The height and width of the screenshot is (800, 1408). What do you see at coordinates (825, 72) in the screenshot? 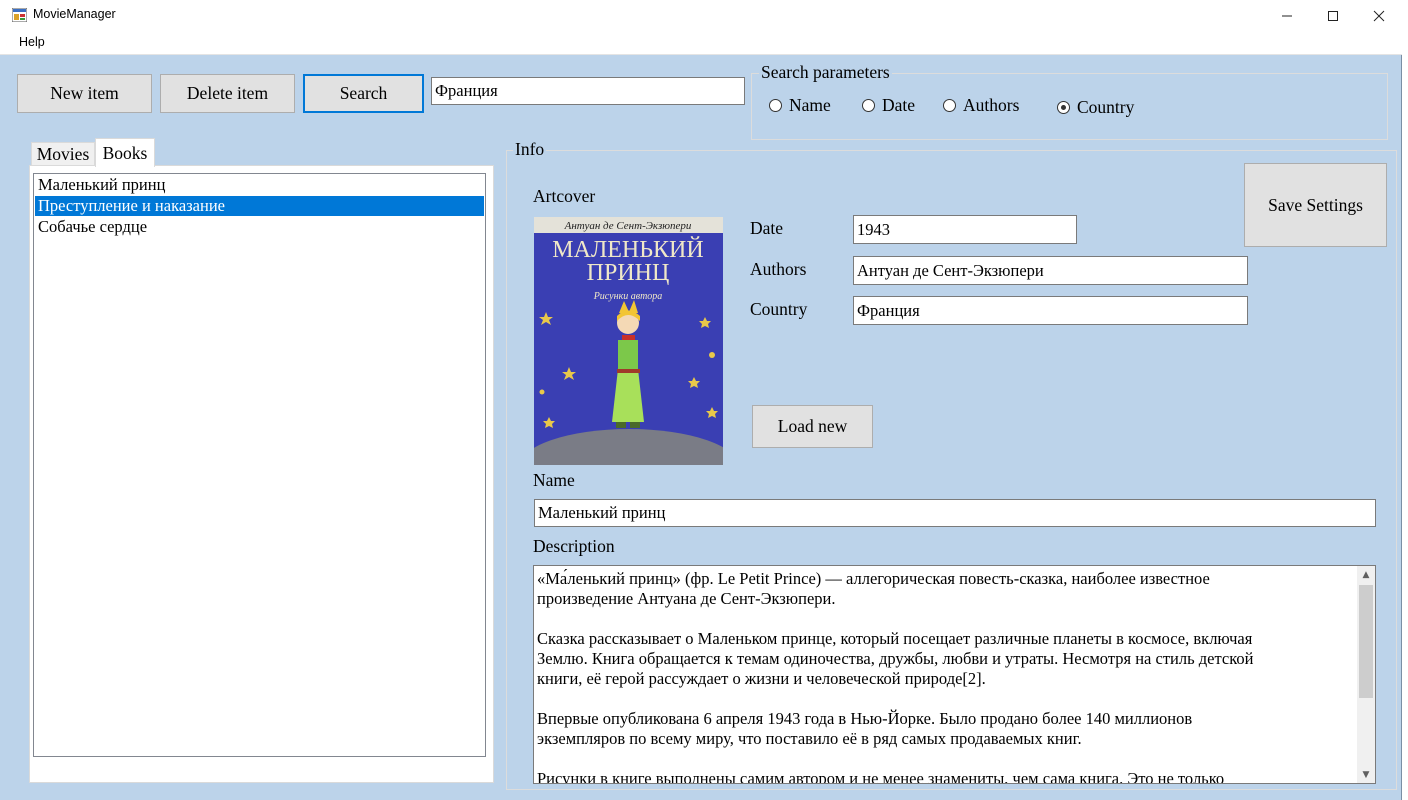
I see `search-parameters-title: Search parameters` at bounding box center [825, 72].